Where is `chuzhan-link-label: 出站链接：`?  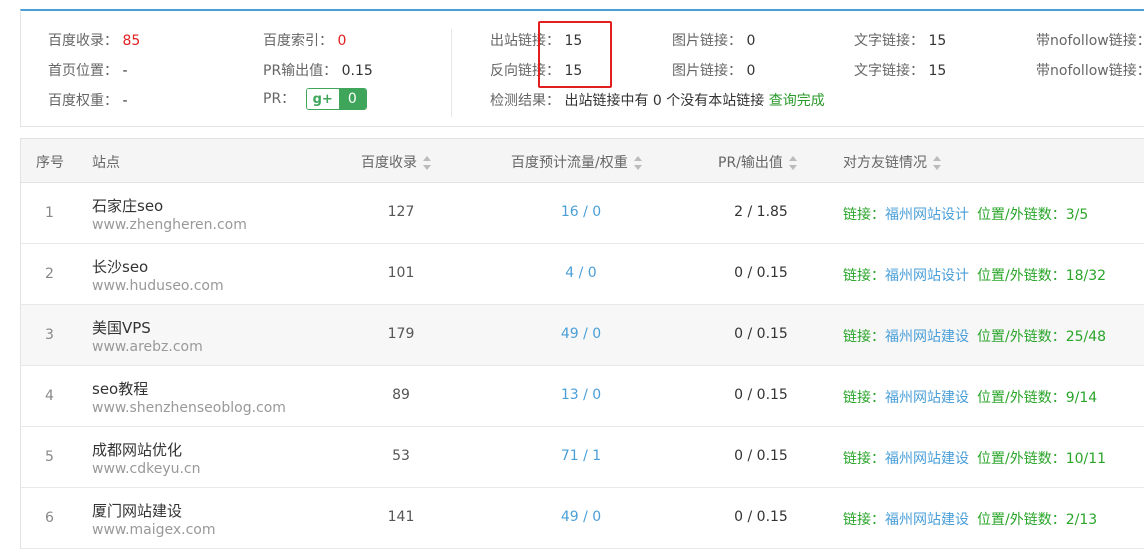 chuzhan-link-label: 出站链接： is located at coordinates (525, 41).